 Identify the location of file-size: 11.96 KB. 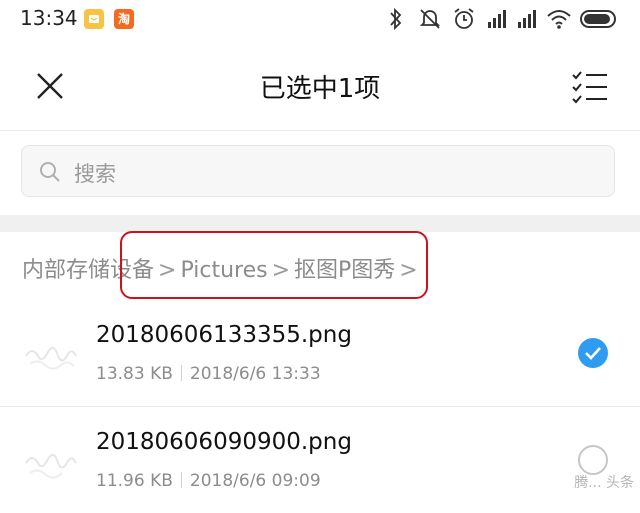
(134, 481).